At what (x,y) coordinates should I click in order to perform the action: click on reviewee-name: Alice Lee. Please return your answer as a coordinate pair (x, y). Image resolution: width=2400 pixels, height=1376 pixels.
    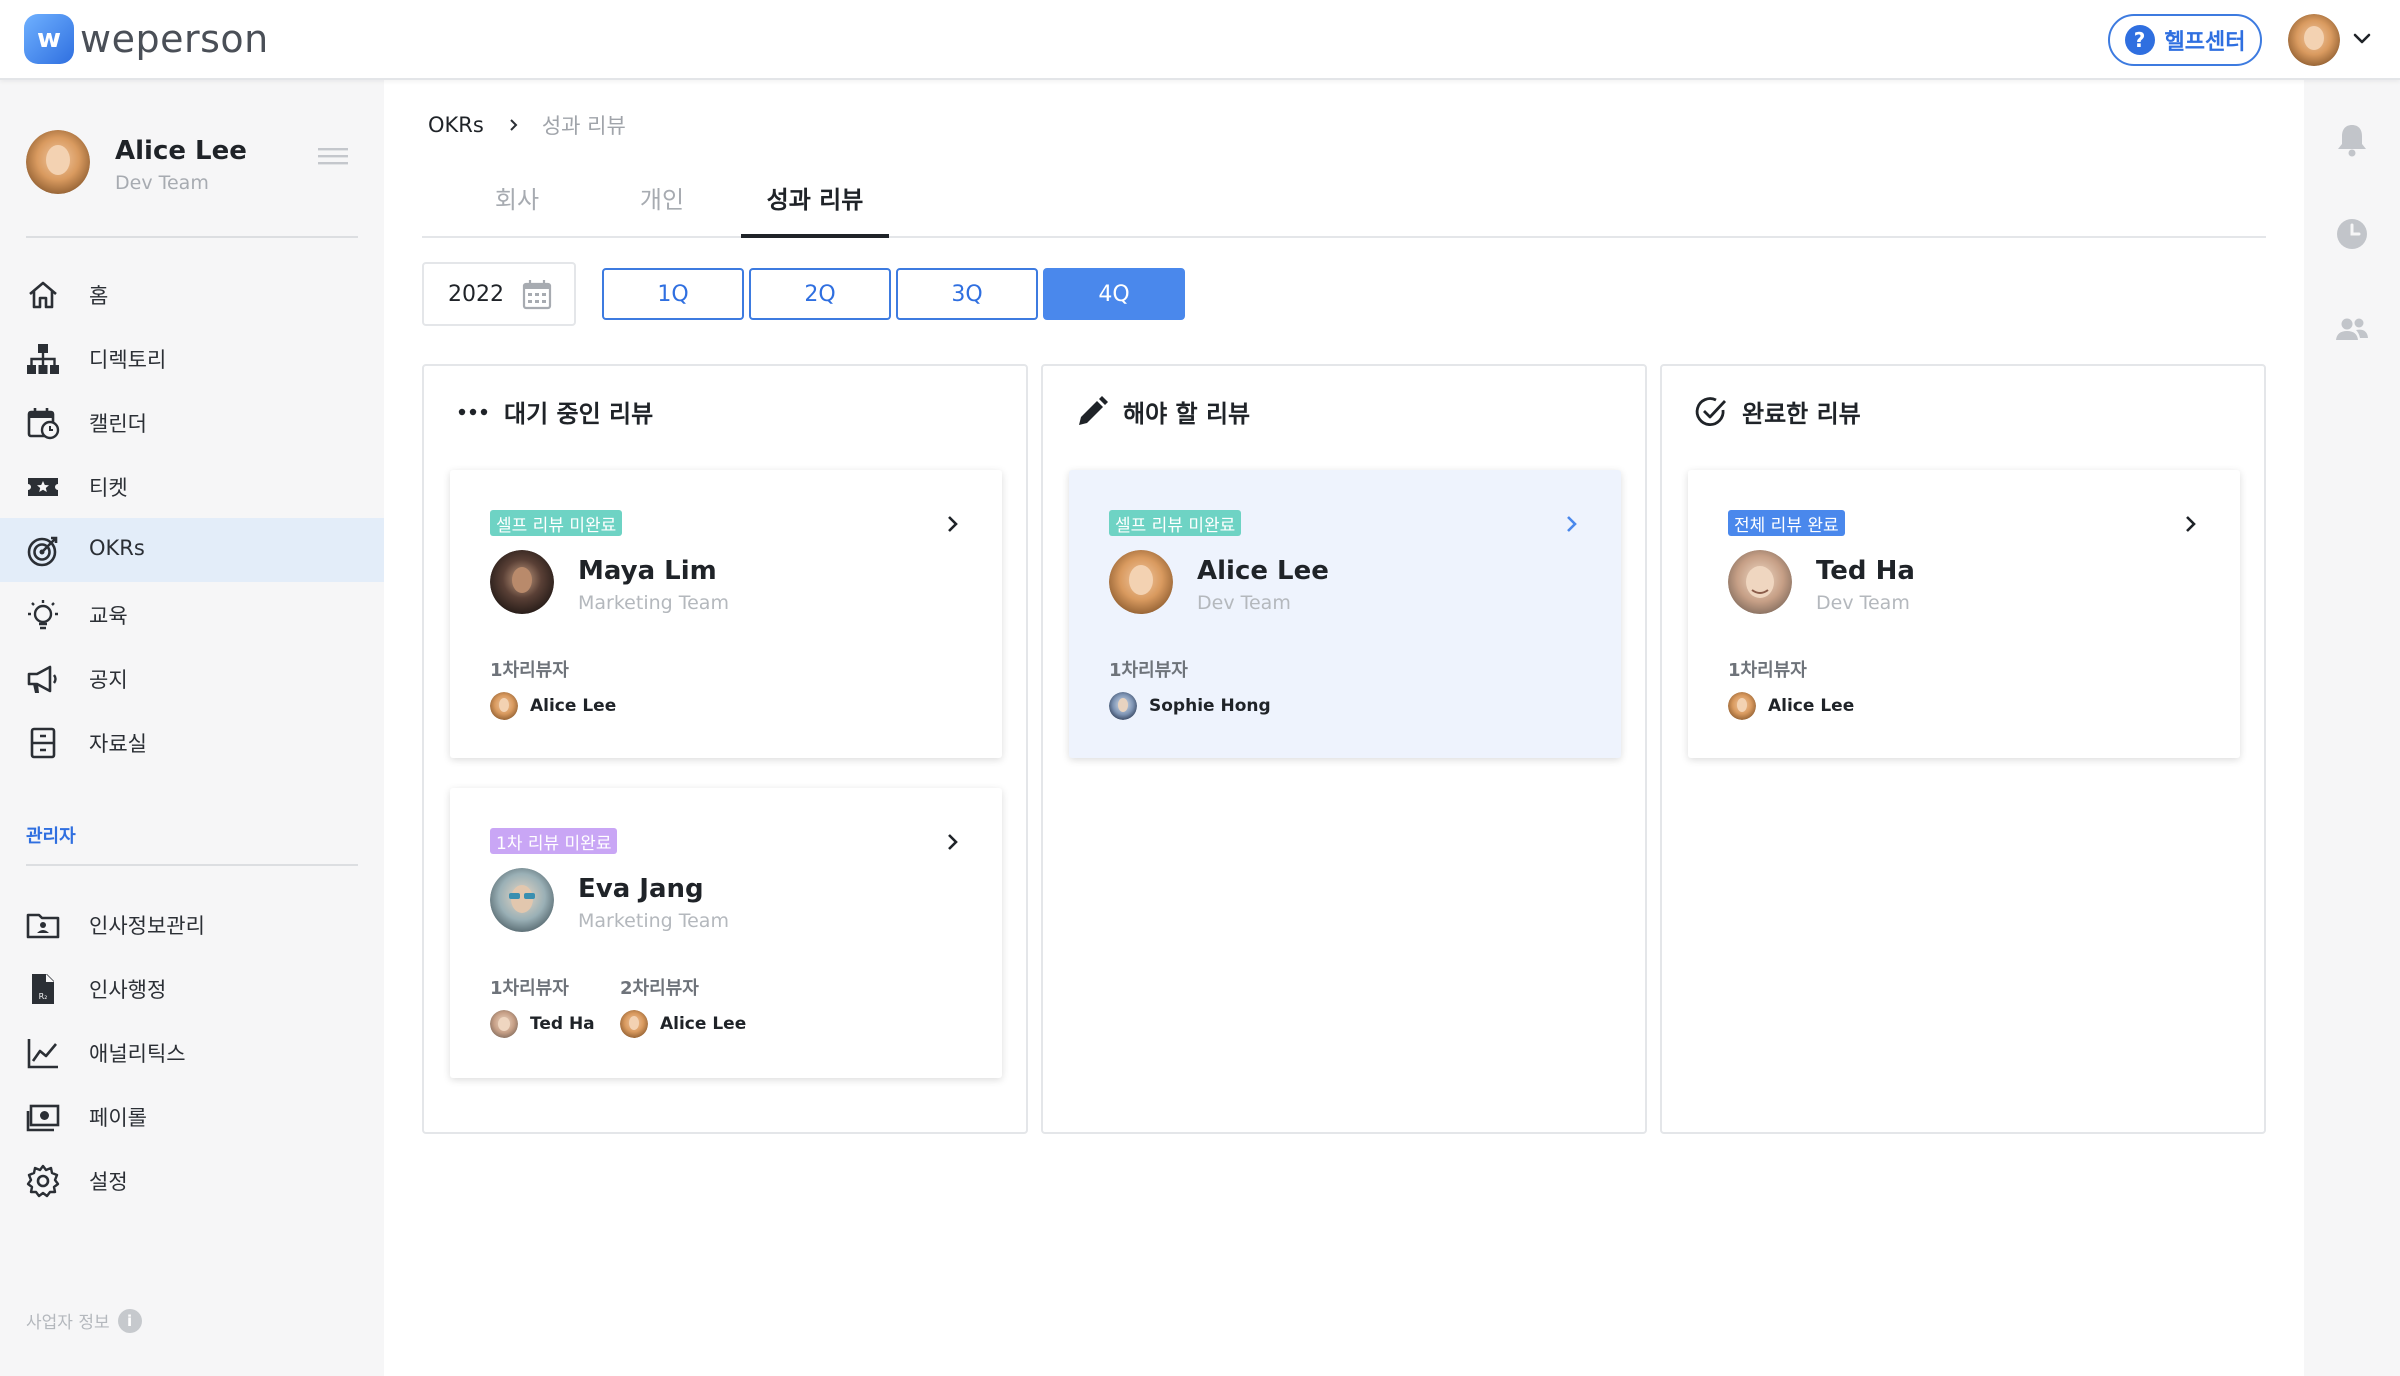
    Looking at the image, I should click on (1263, 571).